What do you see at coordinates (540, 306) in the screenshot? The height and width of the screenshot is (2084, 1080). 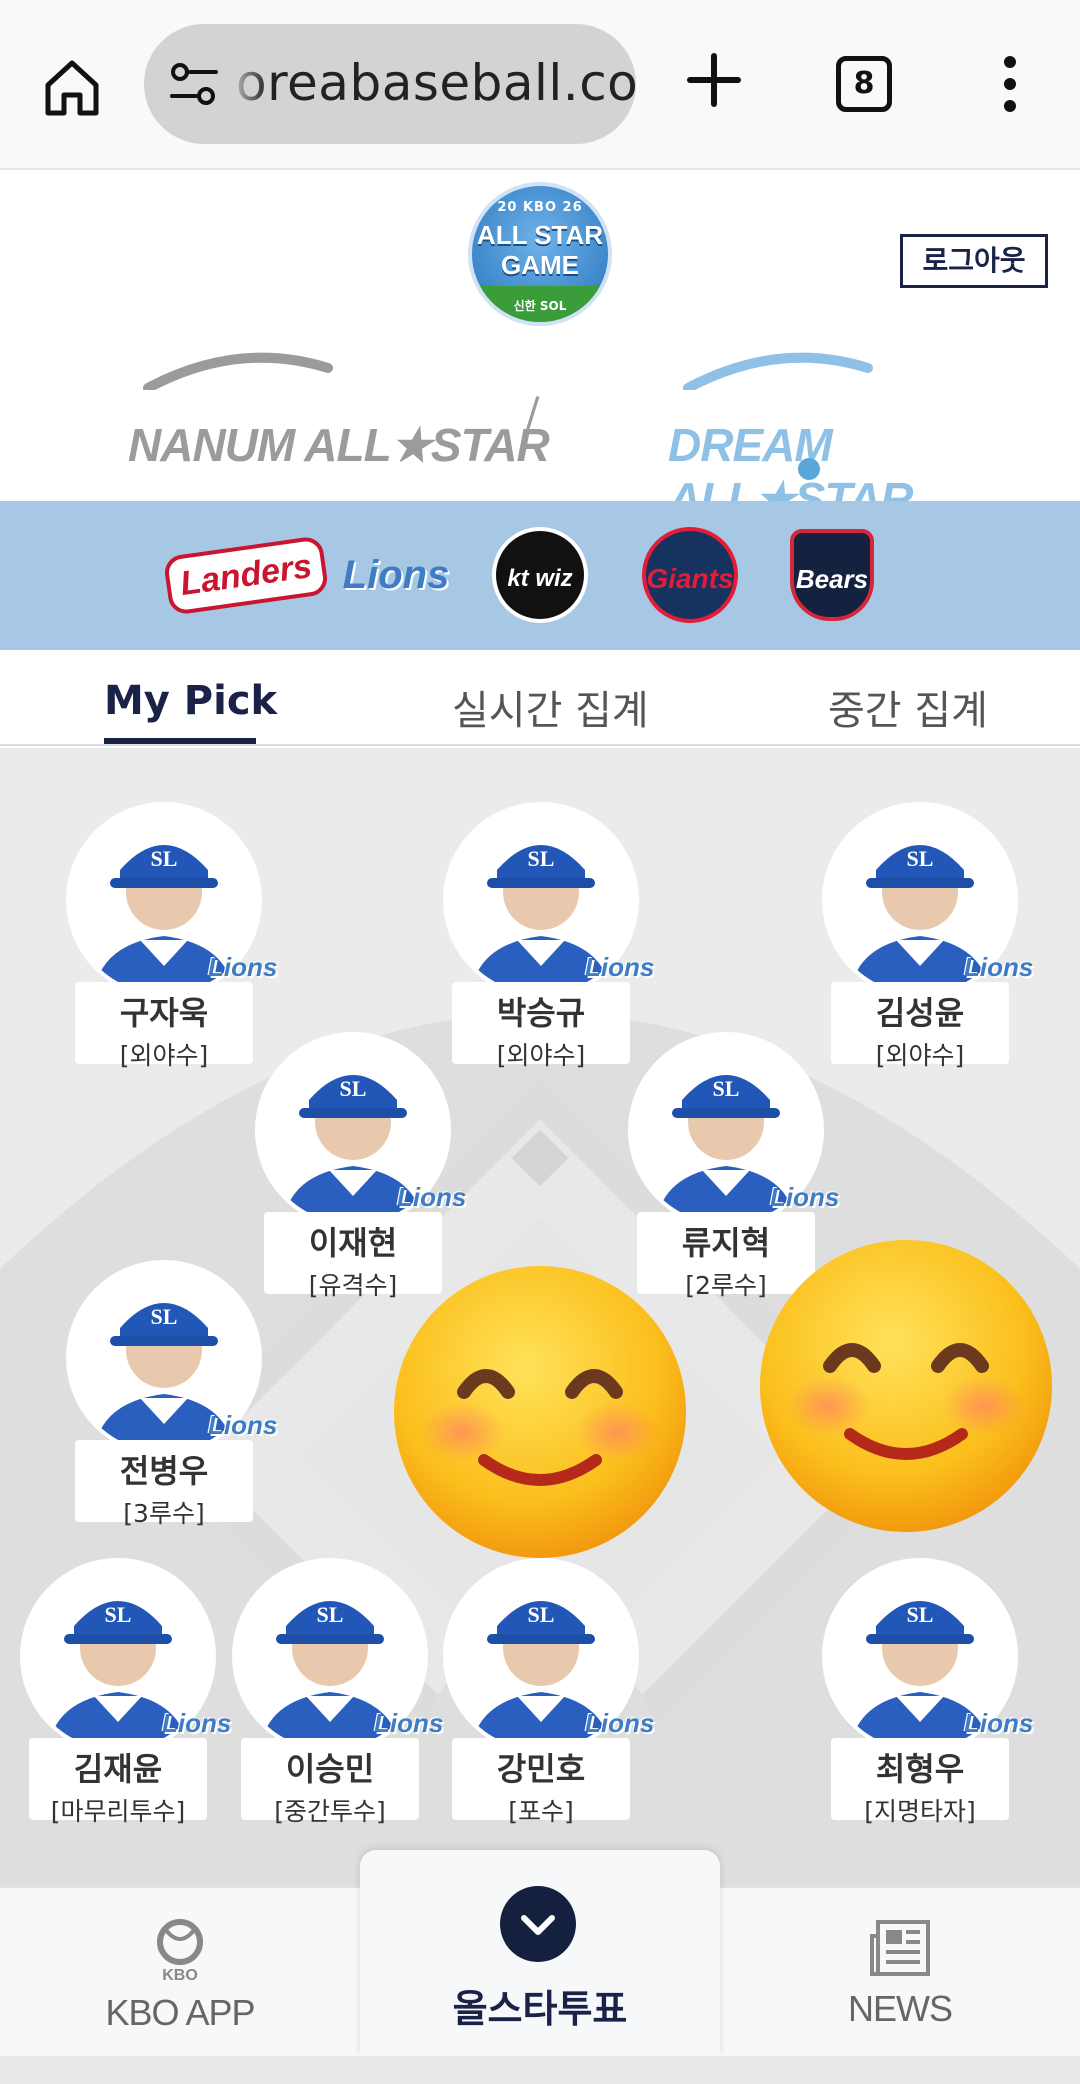 I see `logo-sponsor-text: 신한 SOL` at bounding box center [540, 306].